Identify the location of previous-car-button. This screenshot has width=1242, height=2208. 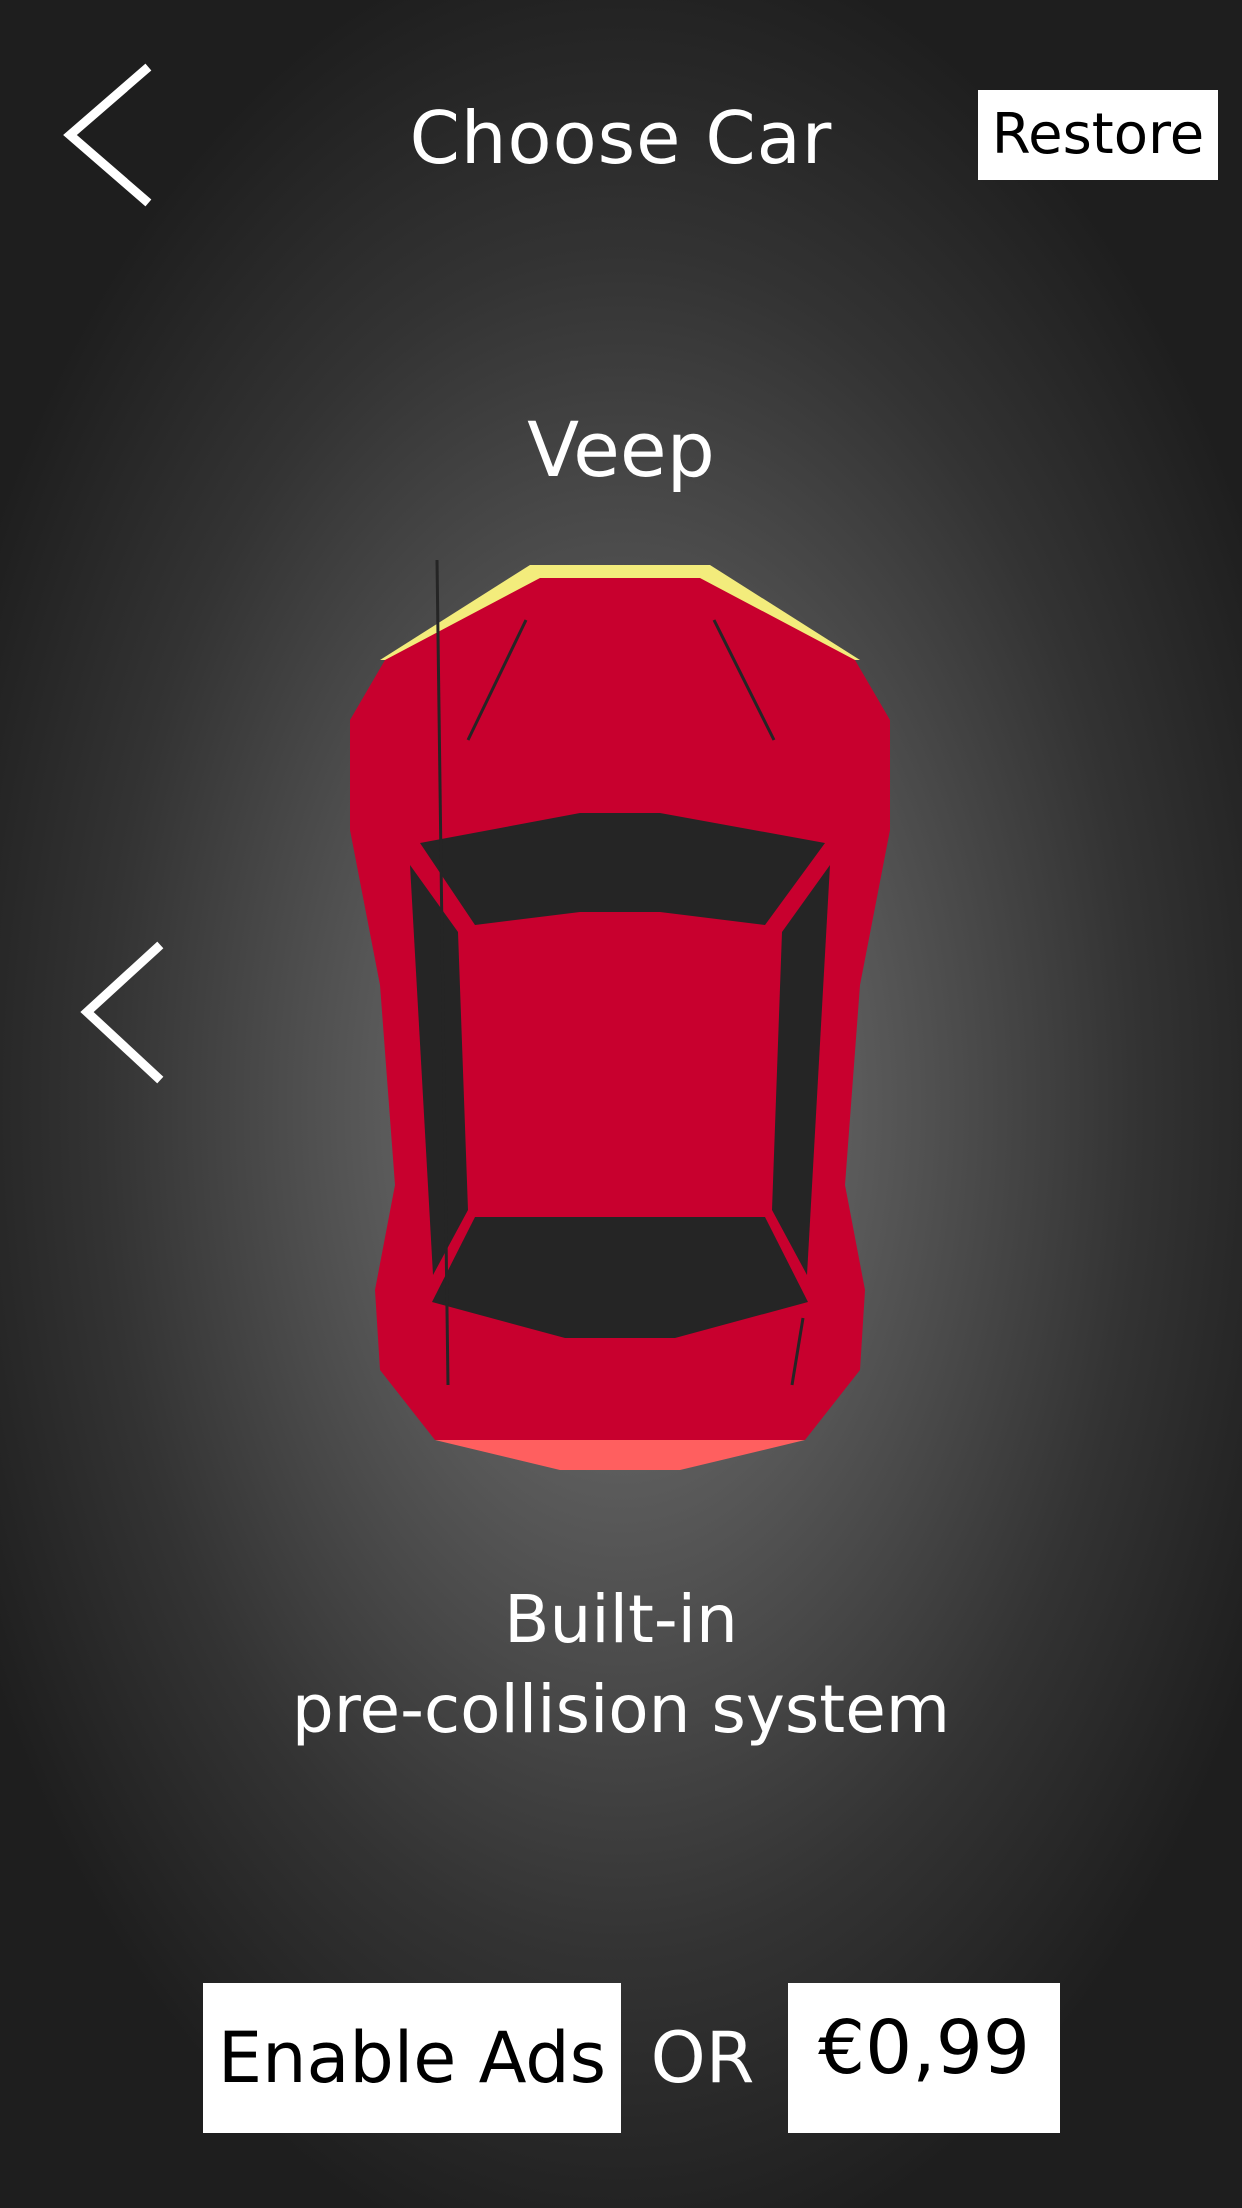
(125, 1012).